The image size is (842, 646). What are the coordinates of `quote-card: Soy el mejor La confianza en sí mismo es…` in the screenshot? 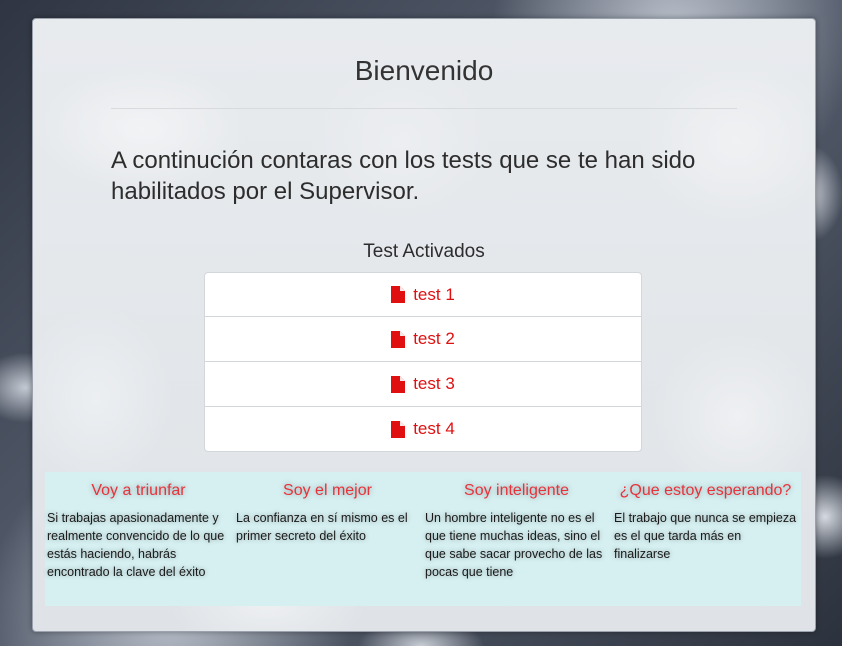 It's located at (328, 539).